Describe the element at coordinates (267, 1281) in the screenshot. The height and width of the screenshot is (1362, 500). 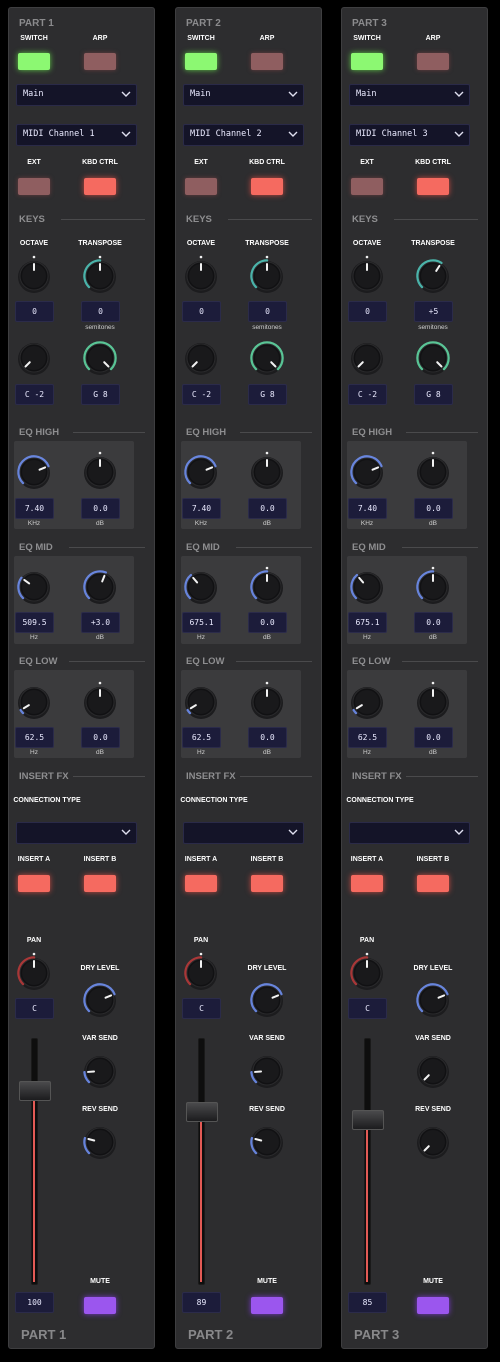
I see `mute-label: MUTE` at that location.